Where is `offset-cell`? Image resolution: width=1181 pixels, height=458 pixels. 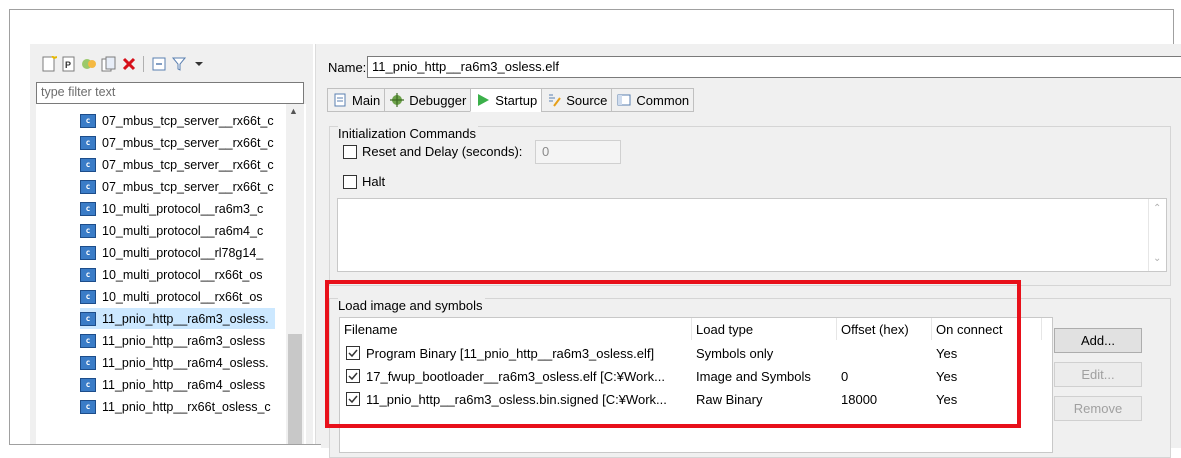 offset-cell is located at coordinates (886, 353).